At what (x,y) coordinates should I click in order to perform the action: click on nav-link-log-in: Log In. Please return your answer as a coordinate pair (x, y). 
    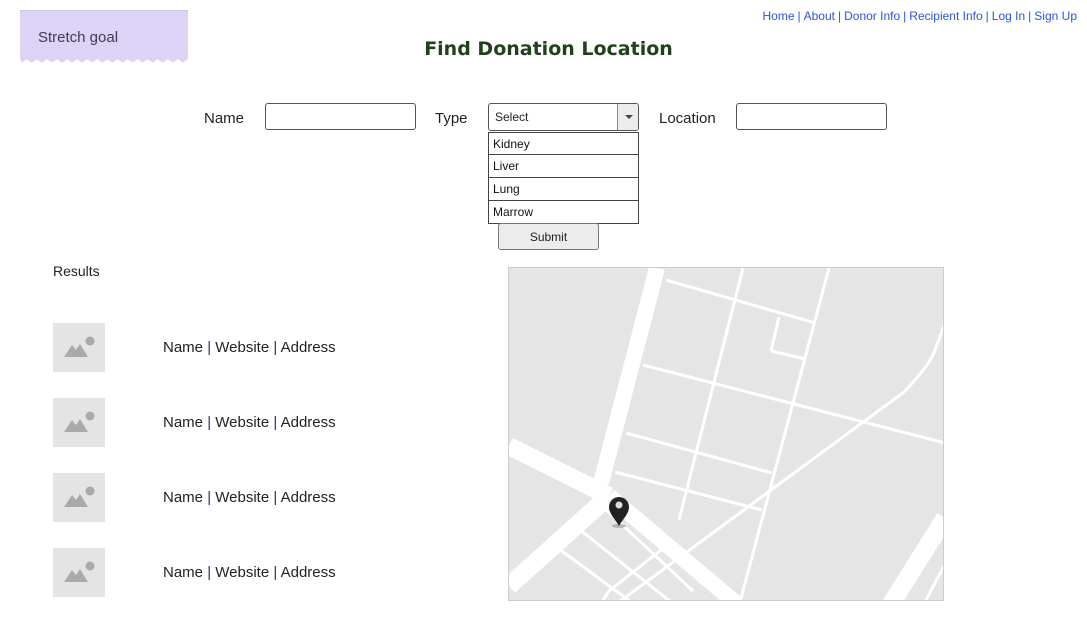
    Looking at the image, I should click on (1008, 16).